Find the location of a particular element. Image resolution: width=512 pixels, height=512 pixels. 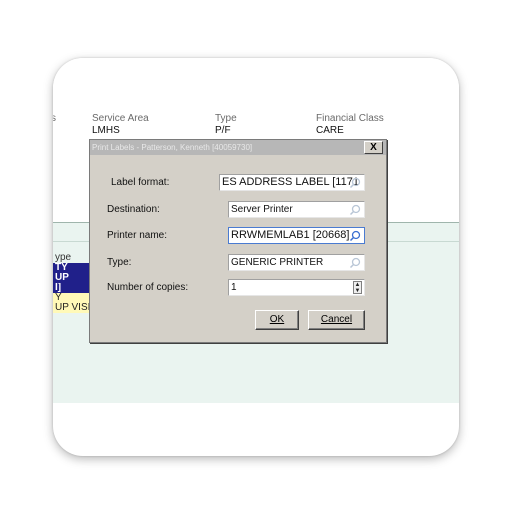

financial-class-label: Financial Class is located at coordinates (350, 118).